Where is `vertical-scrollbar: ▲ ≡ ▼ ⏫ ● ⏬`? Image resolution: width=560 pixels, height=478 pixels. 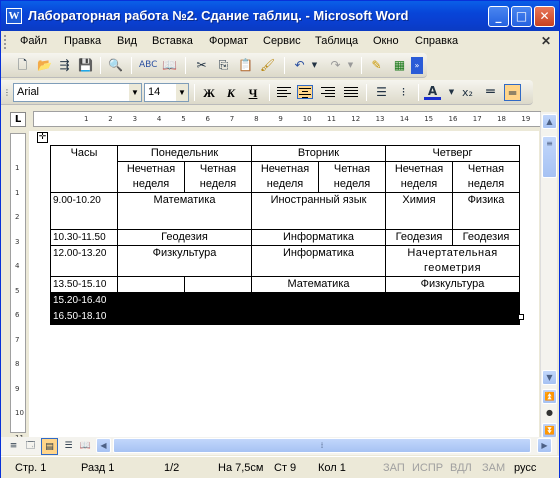 vertical-scrollbar: ▲ ≡ ▼ ⏫ ● ⏬ is located at coordinates (548, 275).